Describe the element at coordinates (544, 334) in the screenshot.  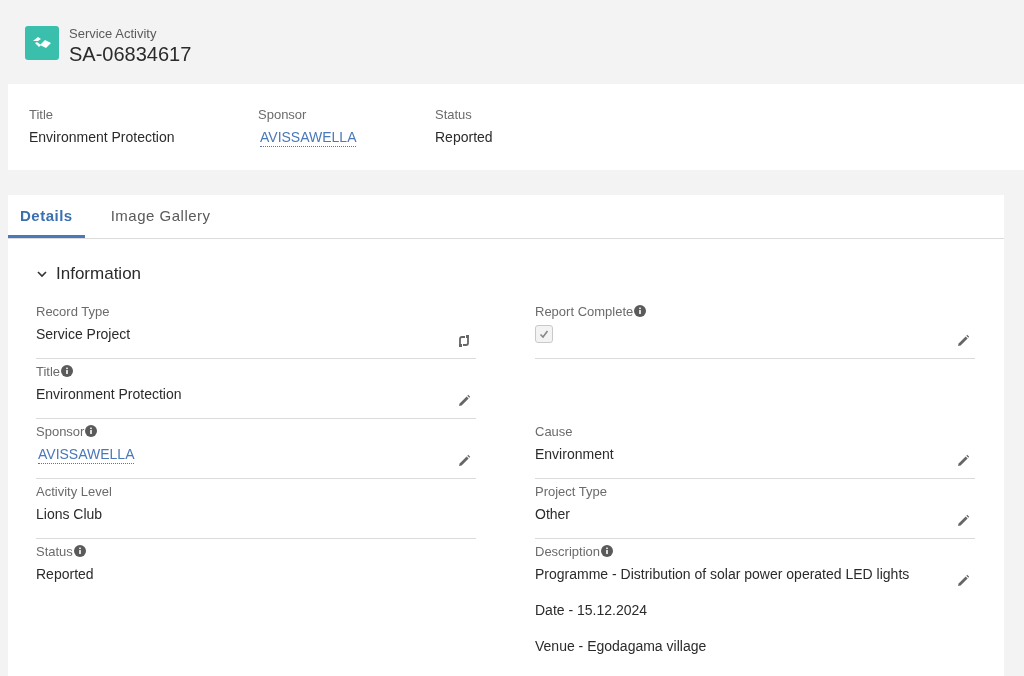
I see `checkmark-icon` at that location.